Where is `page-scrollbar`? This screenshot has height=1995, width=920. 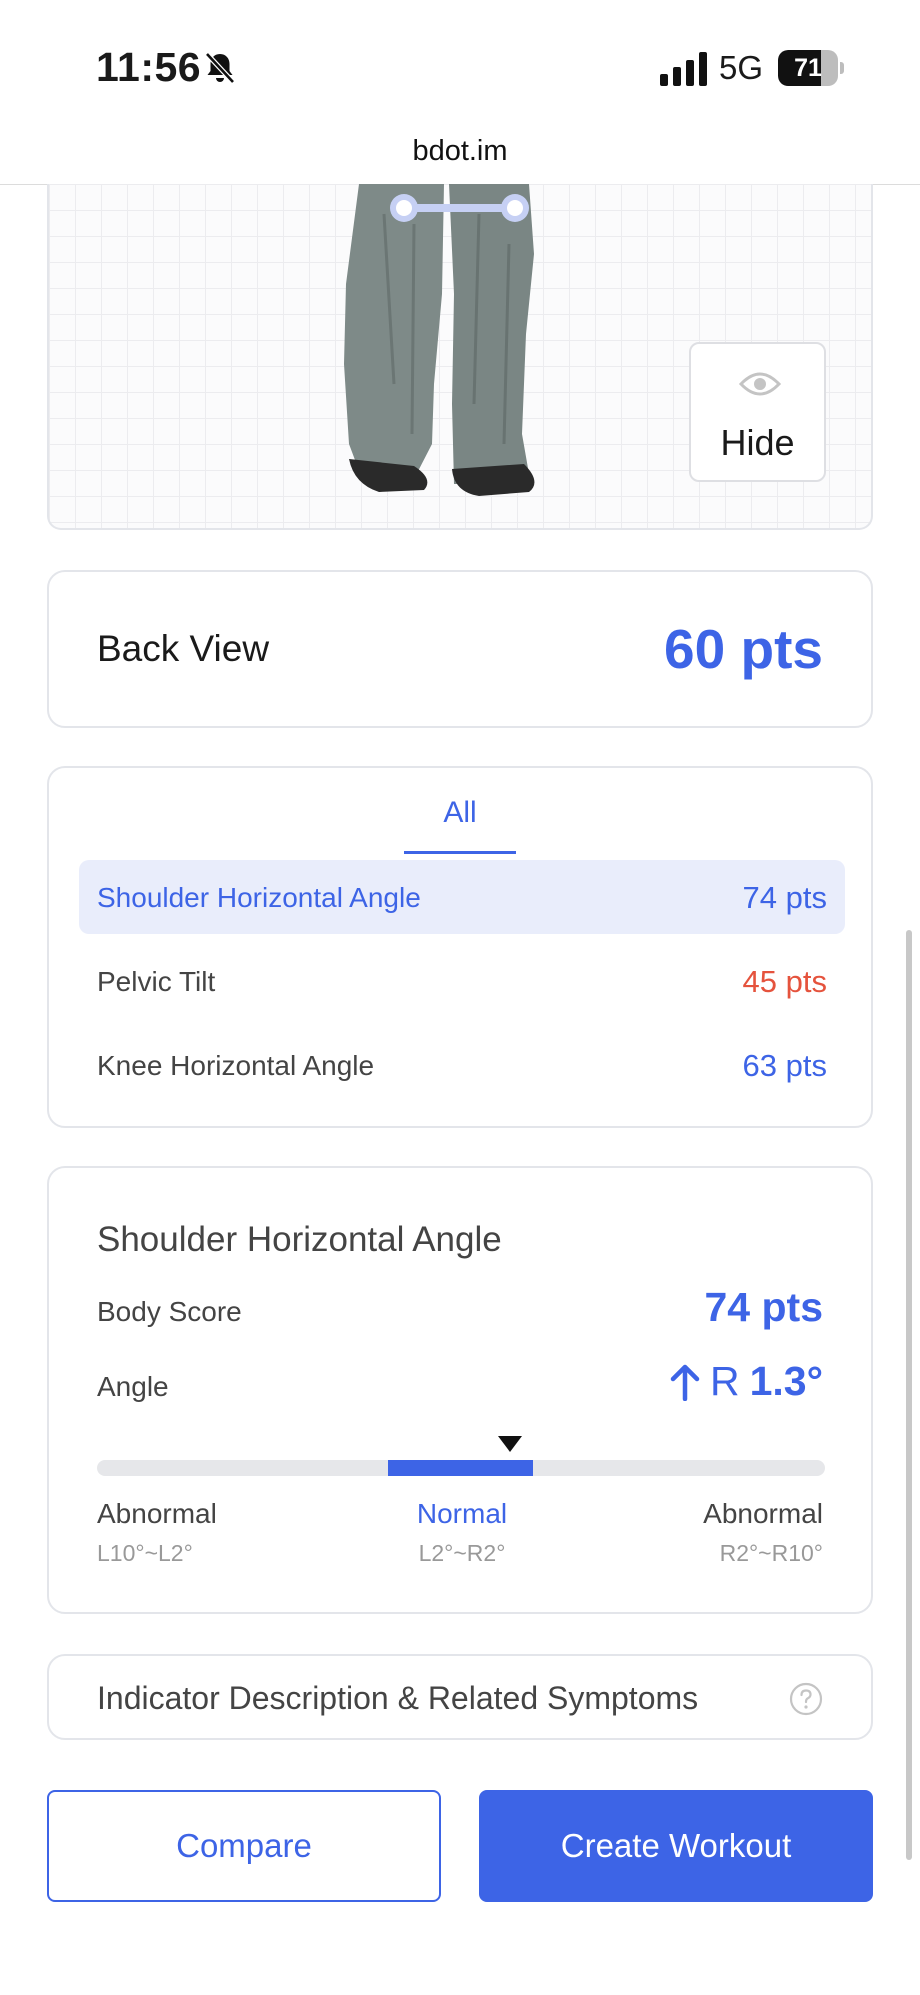
page-scrollbar is located at coordinates (909, 1395).